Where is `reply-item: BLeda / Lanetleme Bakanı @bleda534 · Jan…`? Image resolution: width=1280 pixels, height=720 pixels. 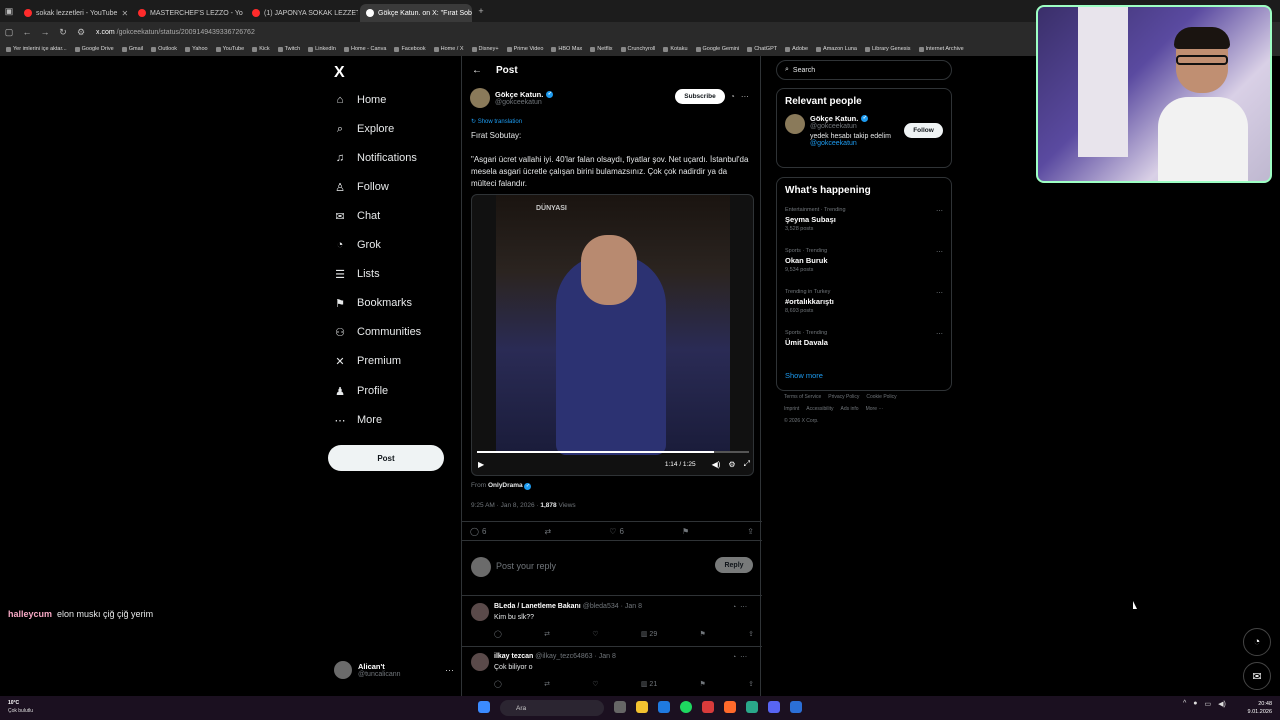 reply-item: BLeda / Lanetleme Bakanı @bleda534 · Jan… is located at coordinates (612, 622).